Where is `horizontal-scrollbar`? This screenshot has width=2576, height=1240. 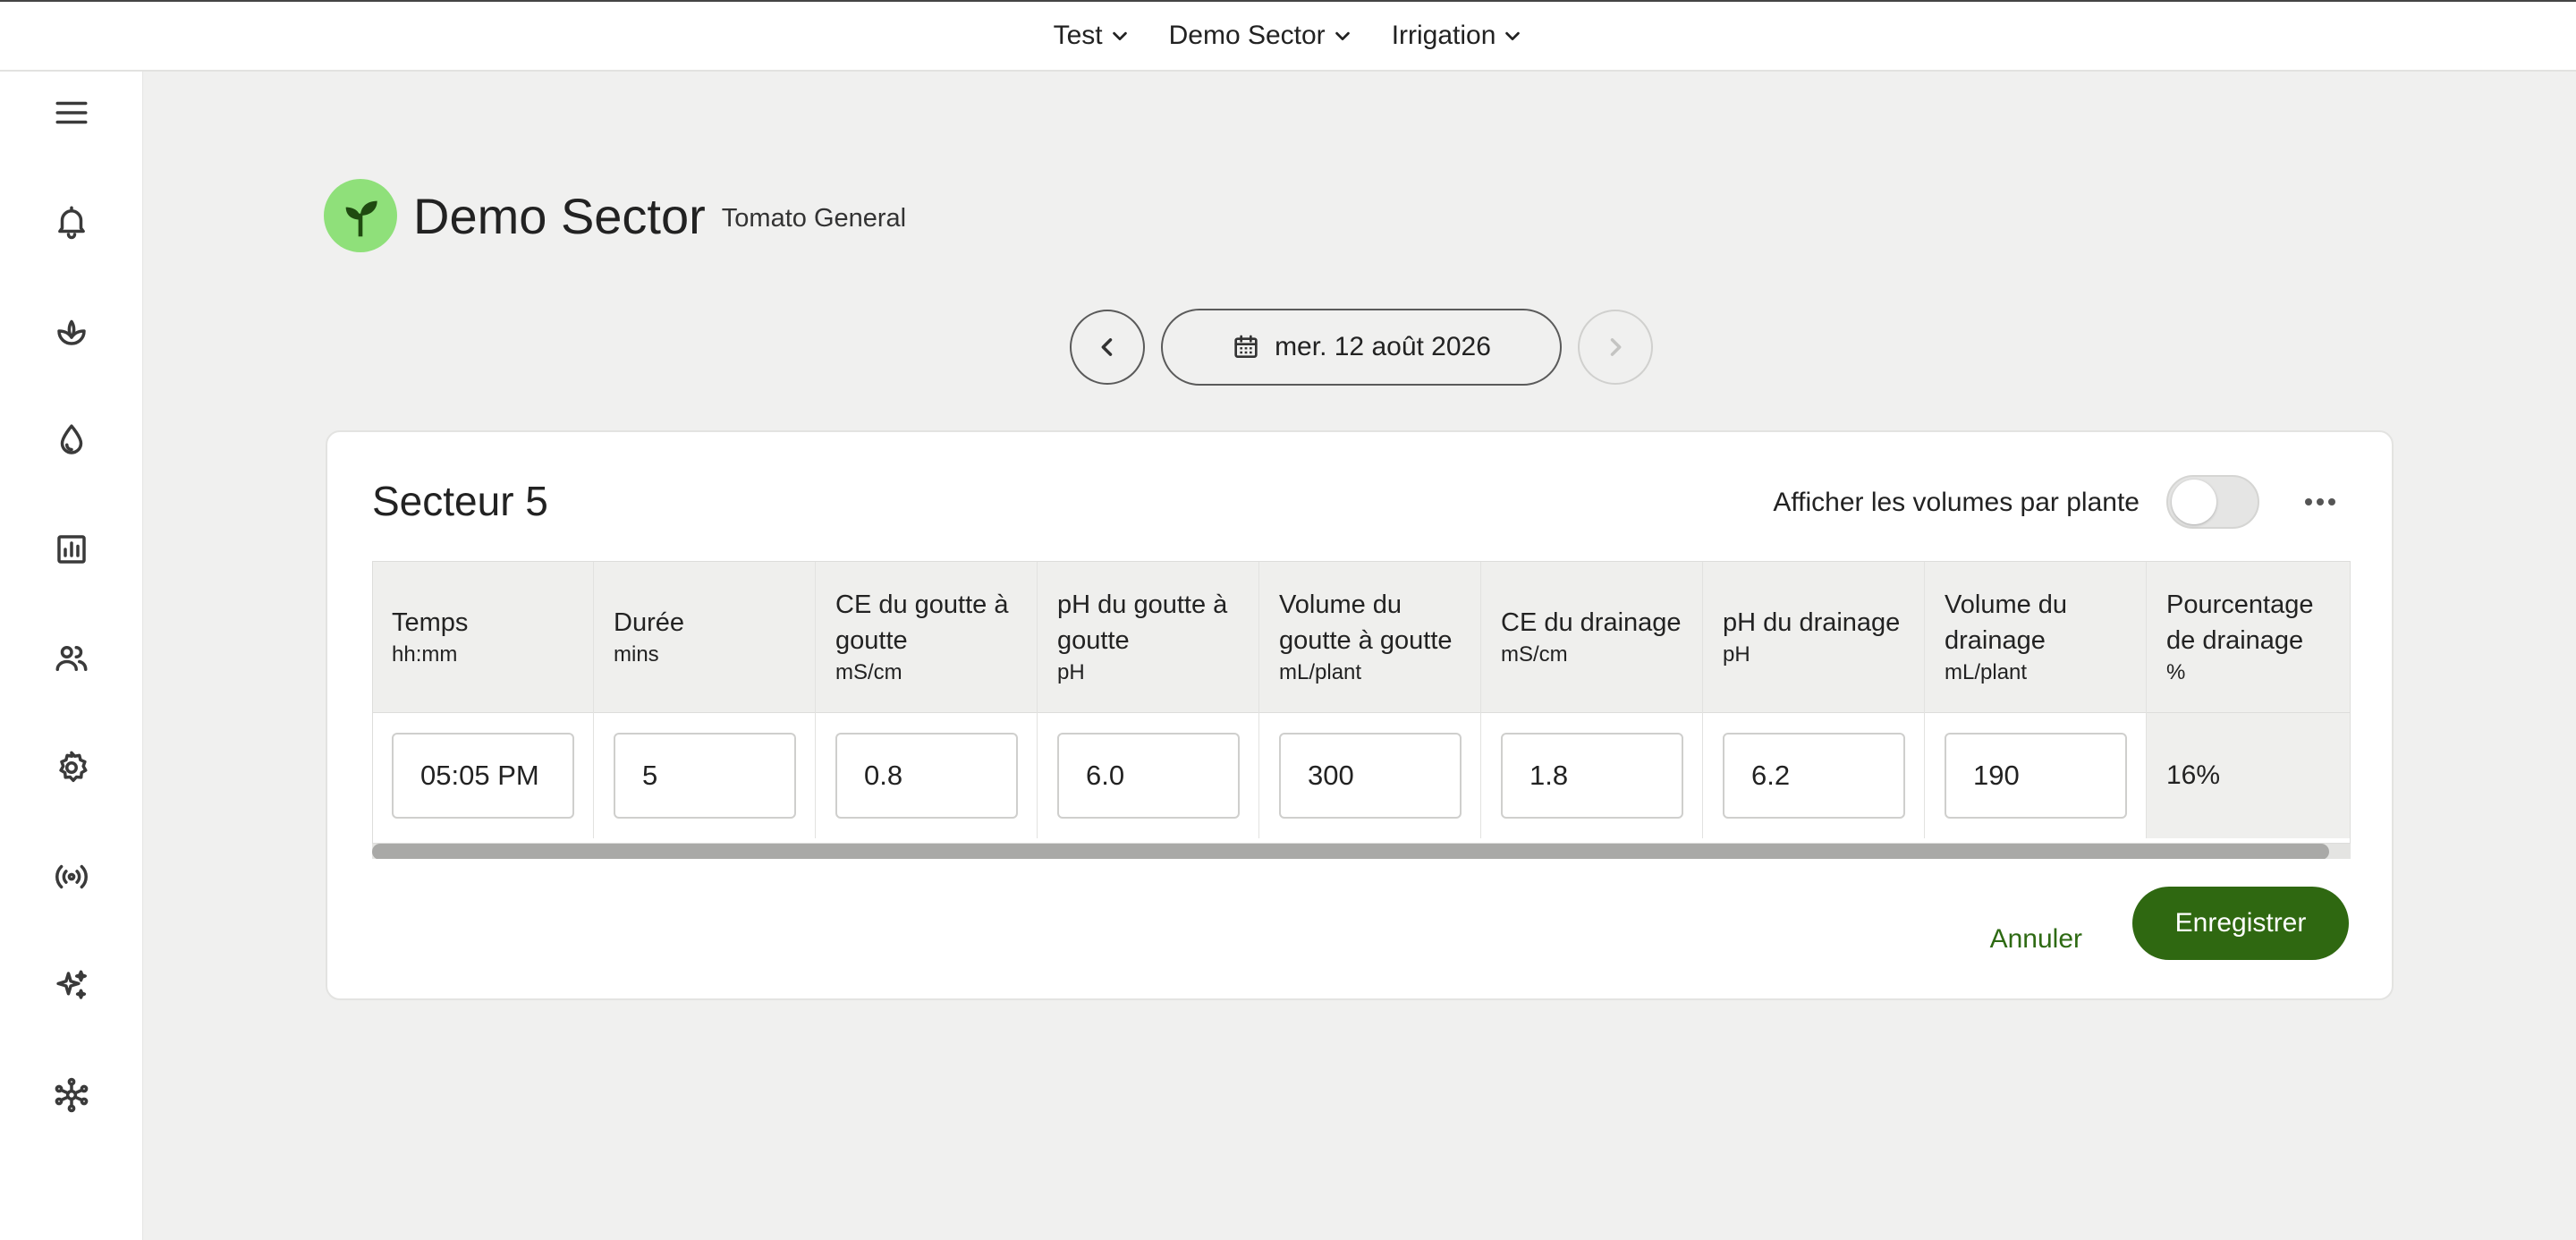 horizontal-scrollbar is located at coordinates (1361, 851).